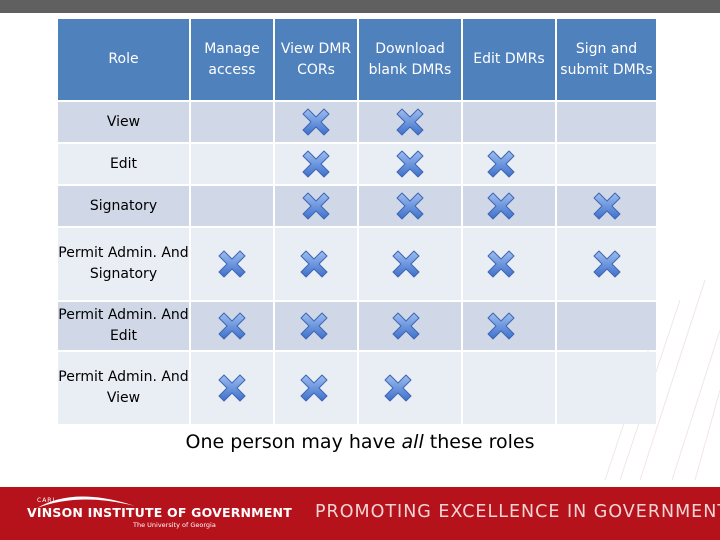 This screenshot has height=540, width=720. Describe the element at coordinates (509, 59) in the screenshot. I see `header-edit-dmrs: Edit DMRs` at that location.